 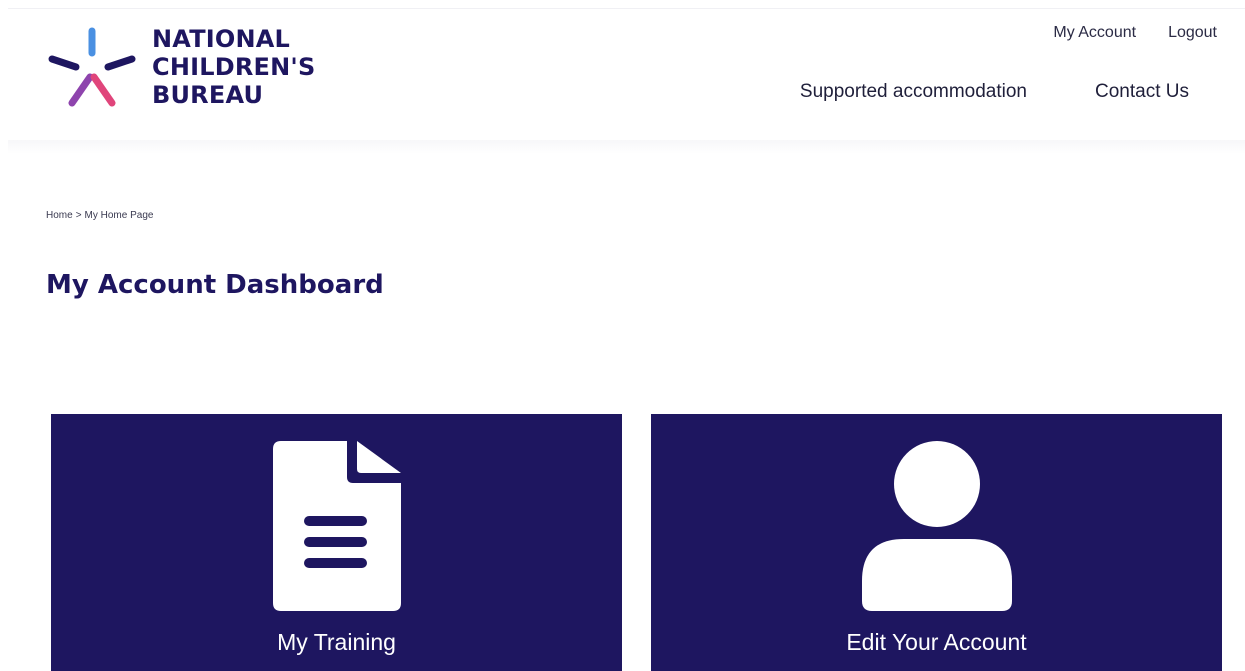 I want to click on breadcrumb-home: Home, so click(x=59, y=215).